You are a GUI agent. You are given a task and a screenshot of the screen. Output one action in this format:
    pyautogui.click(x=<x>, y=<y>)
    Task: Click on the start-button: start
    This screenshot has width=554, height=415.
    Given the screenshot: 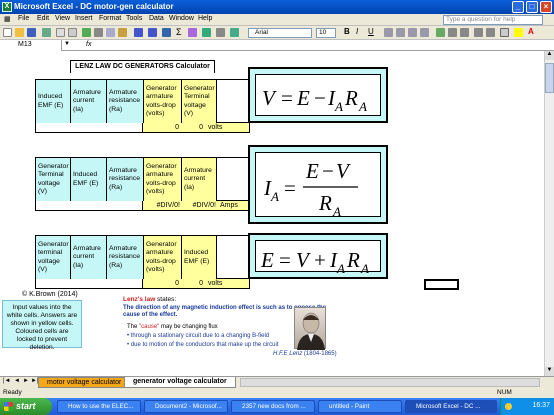 What is the action you would take?
    pyautogui.click(x=26, y=406)
    